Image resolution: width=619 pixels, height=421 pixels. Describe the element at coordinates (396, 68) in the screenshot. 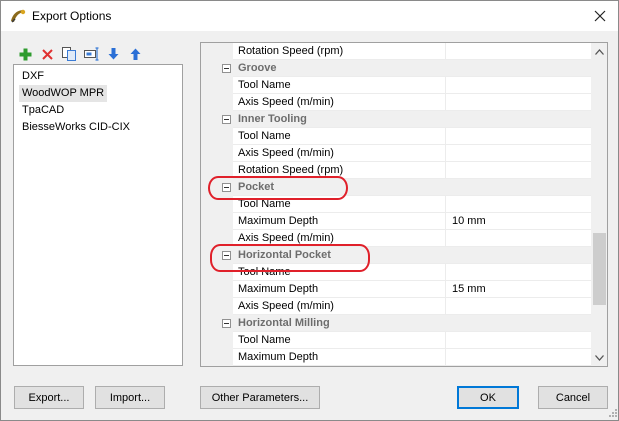

I see `property-category-row: Groove` at that location.